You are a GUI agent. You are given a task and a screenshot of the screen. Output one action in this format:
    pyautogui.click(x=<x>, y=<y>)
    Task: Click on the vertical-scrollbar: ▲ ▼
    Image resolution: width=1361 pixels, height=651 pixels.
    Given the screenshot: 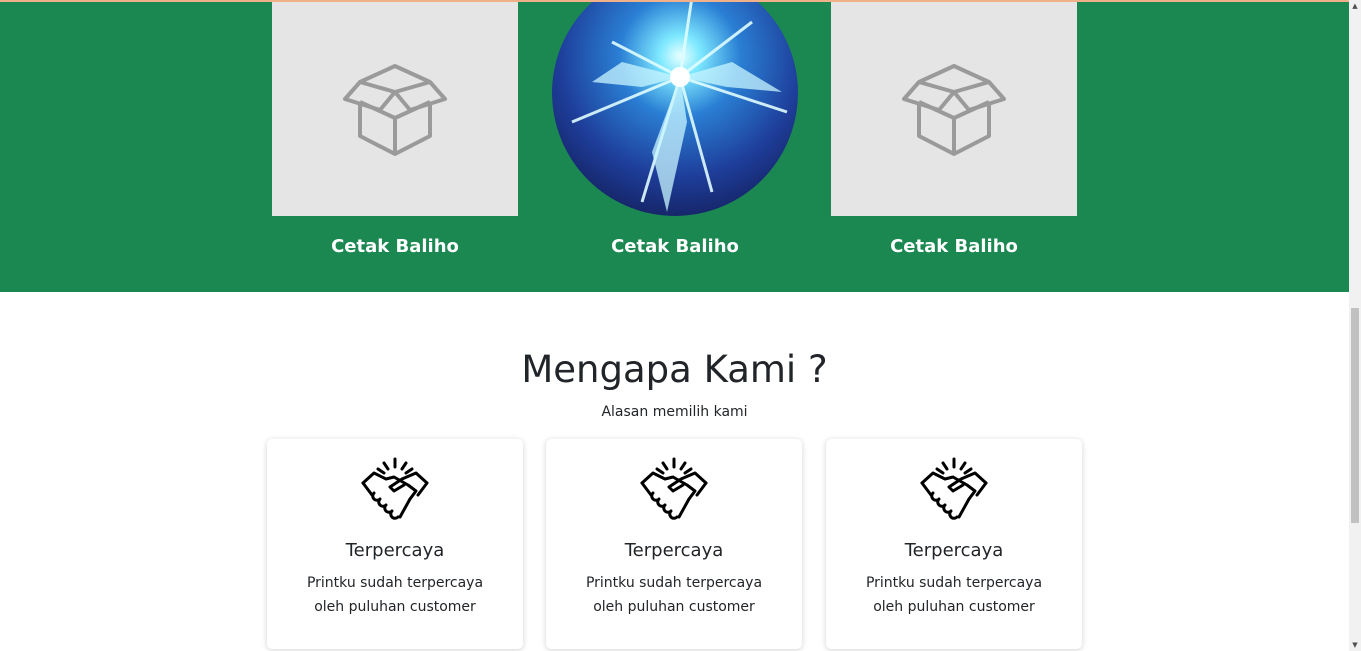 What is the action you would take?
    pyautogui.click(x=1355, y=325)
    